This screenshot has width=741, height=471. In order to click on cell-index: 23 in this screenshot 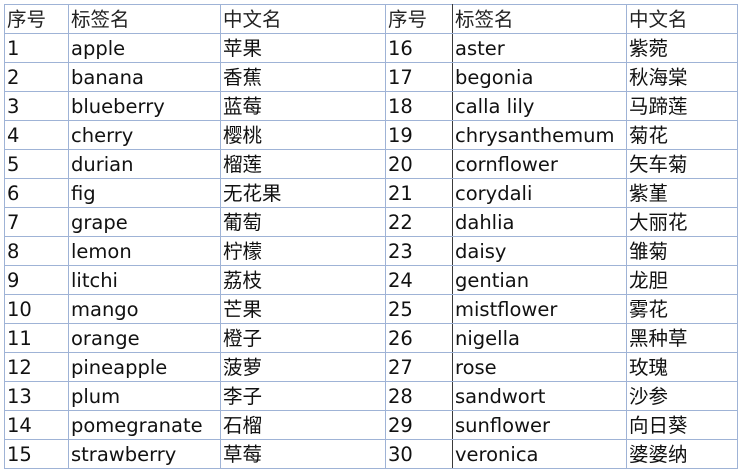, I will do `click(419, 251)`.